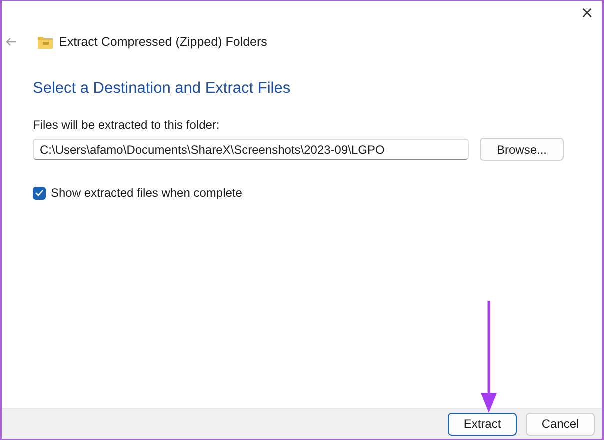 This screenshot has width=604, height=440. I want to click on cancel-button: Cancel, so click(560, 424).